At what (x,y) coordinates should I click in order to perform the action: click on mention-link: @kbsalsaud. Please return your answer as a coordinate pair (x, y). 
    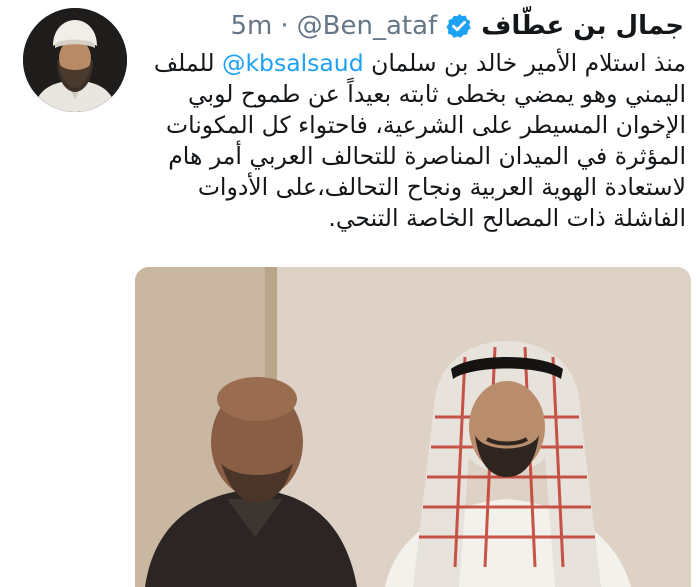
    Looking at the image, I should click on (293, 63).